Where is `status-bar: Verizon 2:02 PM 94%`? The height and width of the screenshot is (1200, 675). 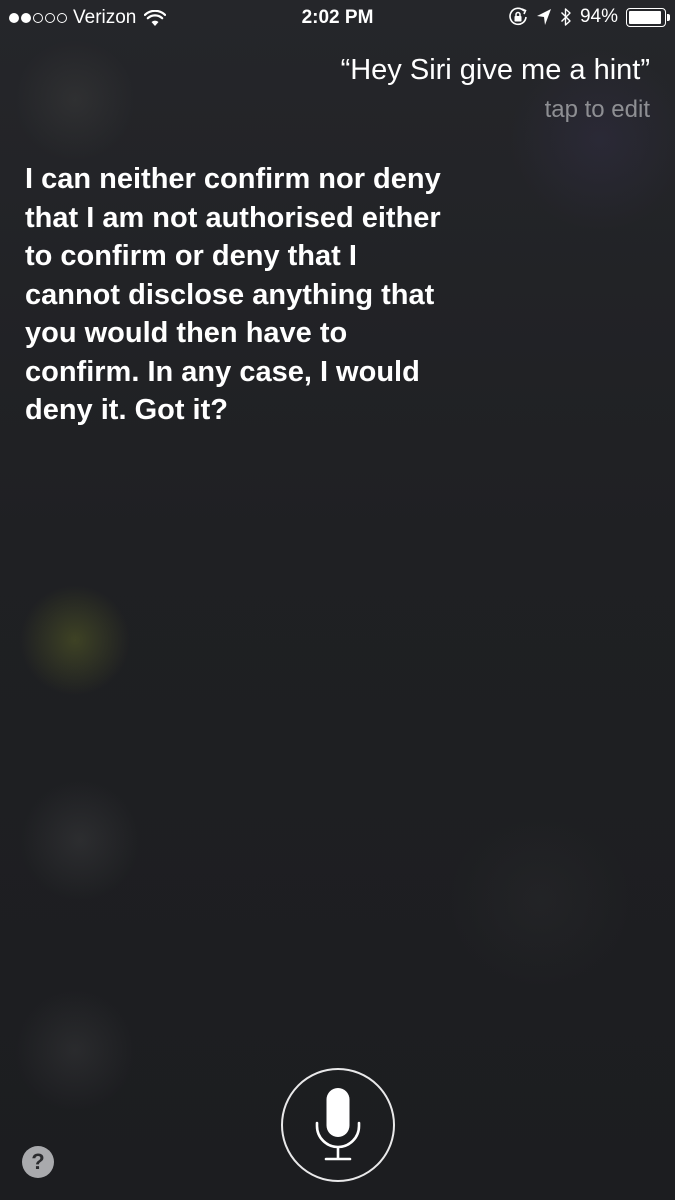 status-bar: Verizon 2:02 PM 94% is located at coordinates (337, 18).